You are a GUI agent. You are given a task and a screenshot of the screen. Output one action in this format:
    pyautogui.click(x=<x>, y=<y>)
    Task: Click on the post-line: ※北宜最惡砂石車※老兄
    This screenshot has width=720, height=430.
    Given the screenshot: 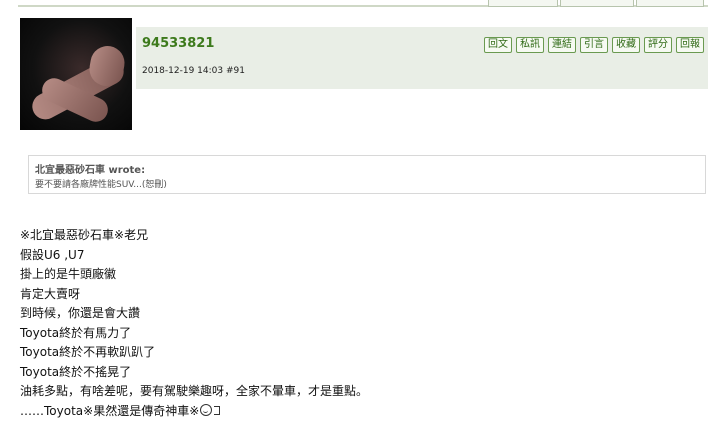 What is the action you would take?
    pyautogui.click(x=84, y=235)
    